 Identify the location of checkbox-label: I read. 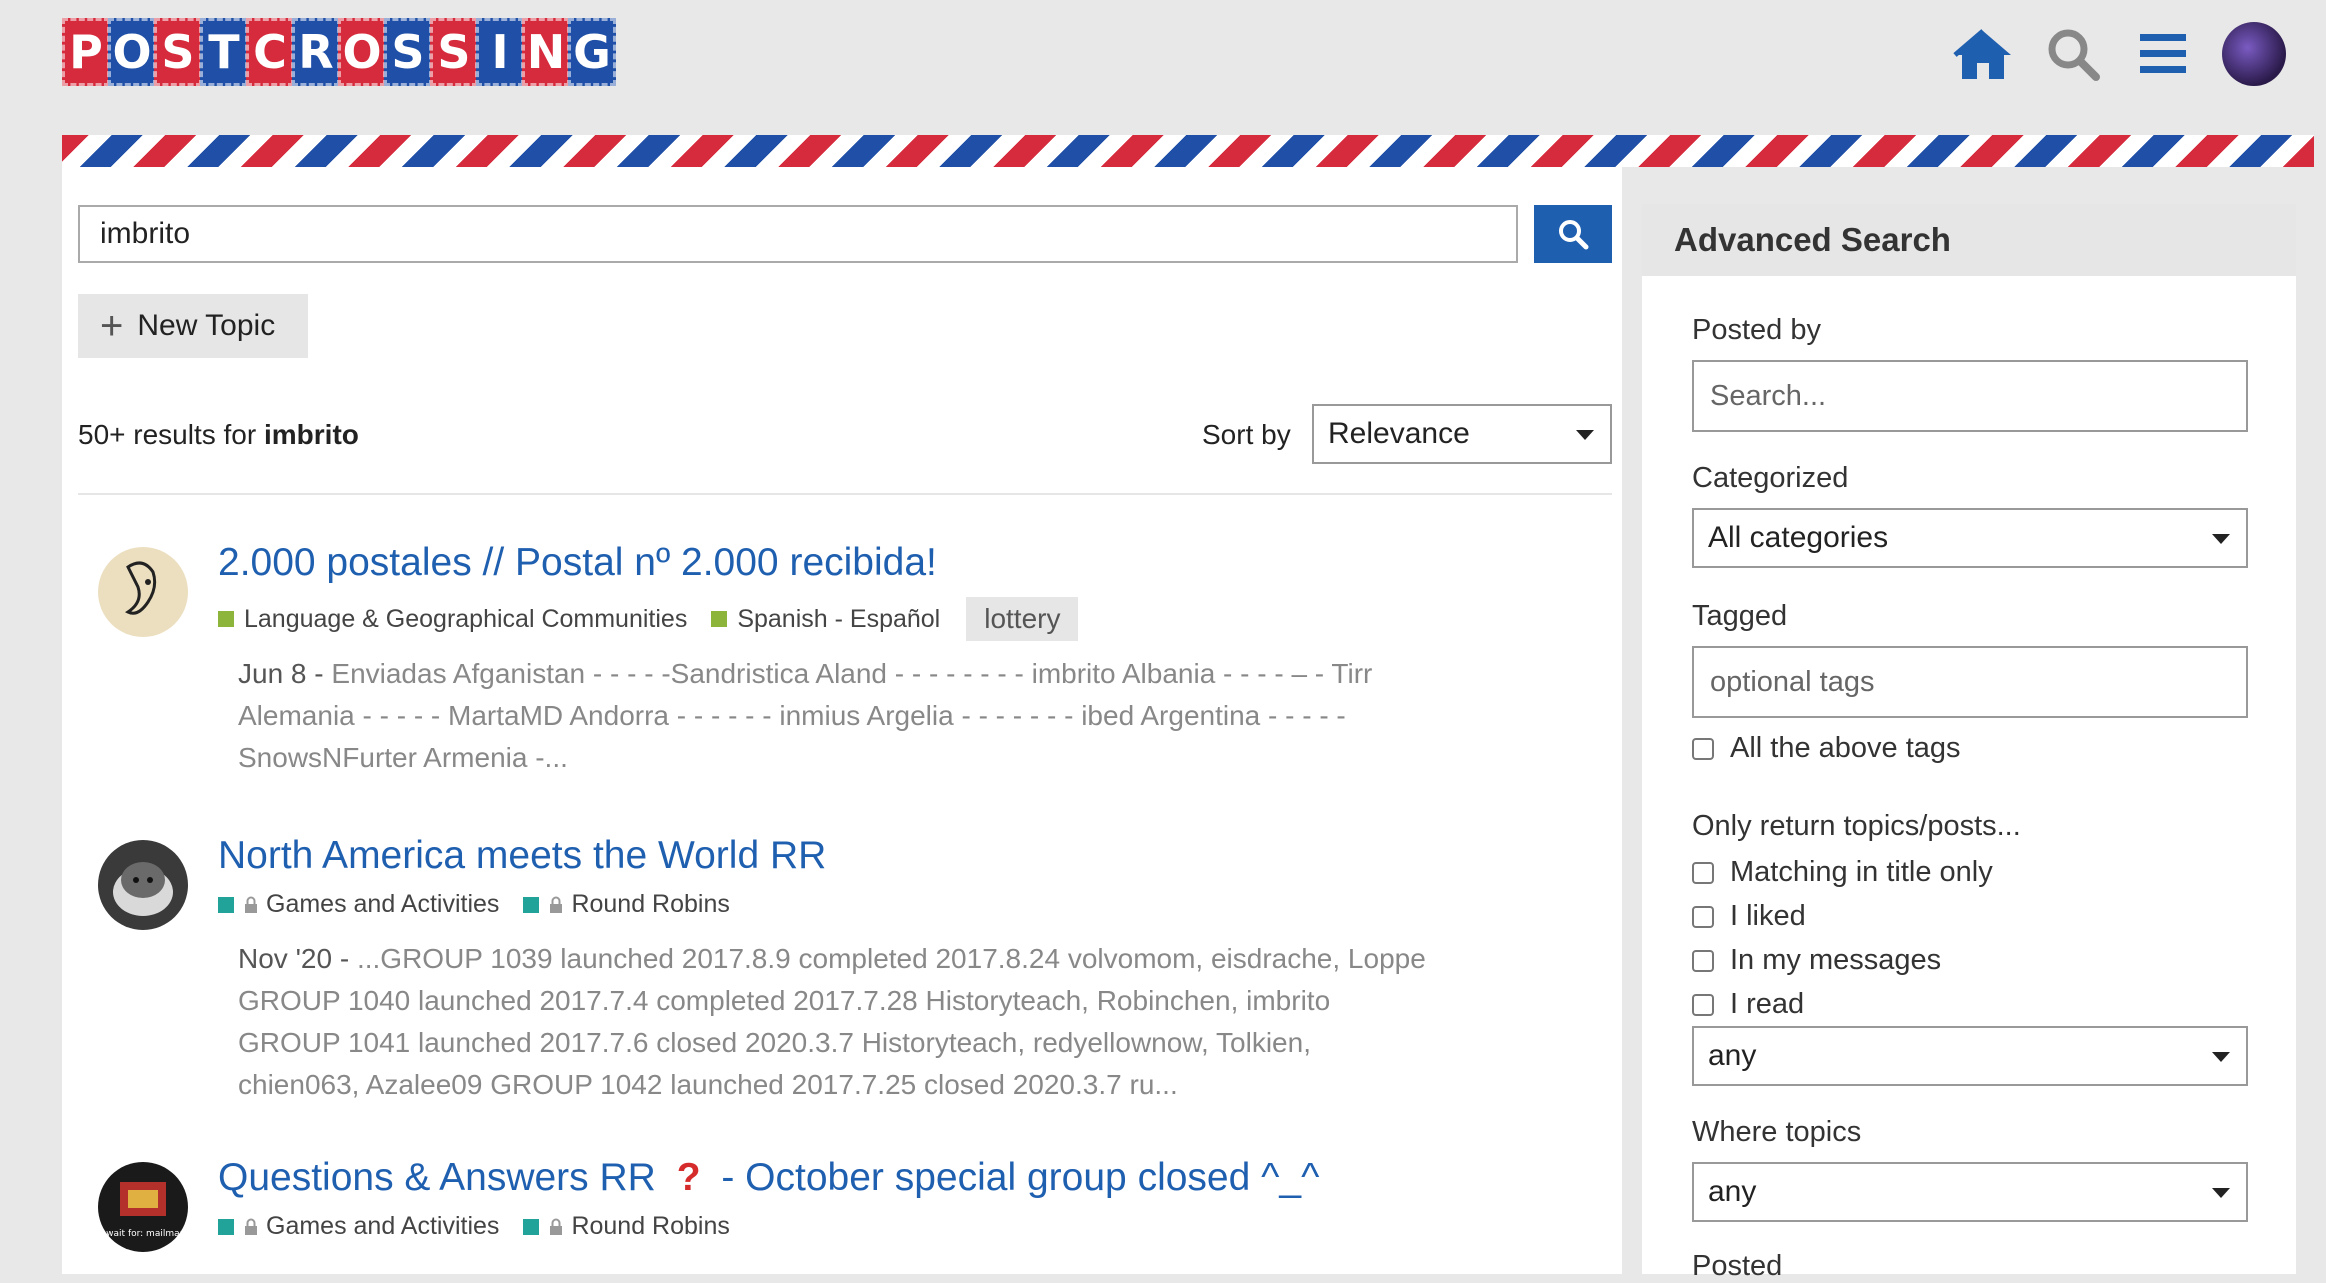
(1767, 1004).